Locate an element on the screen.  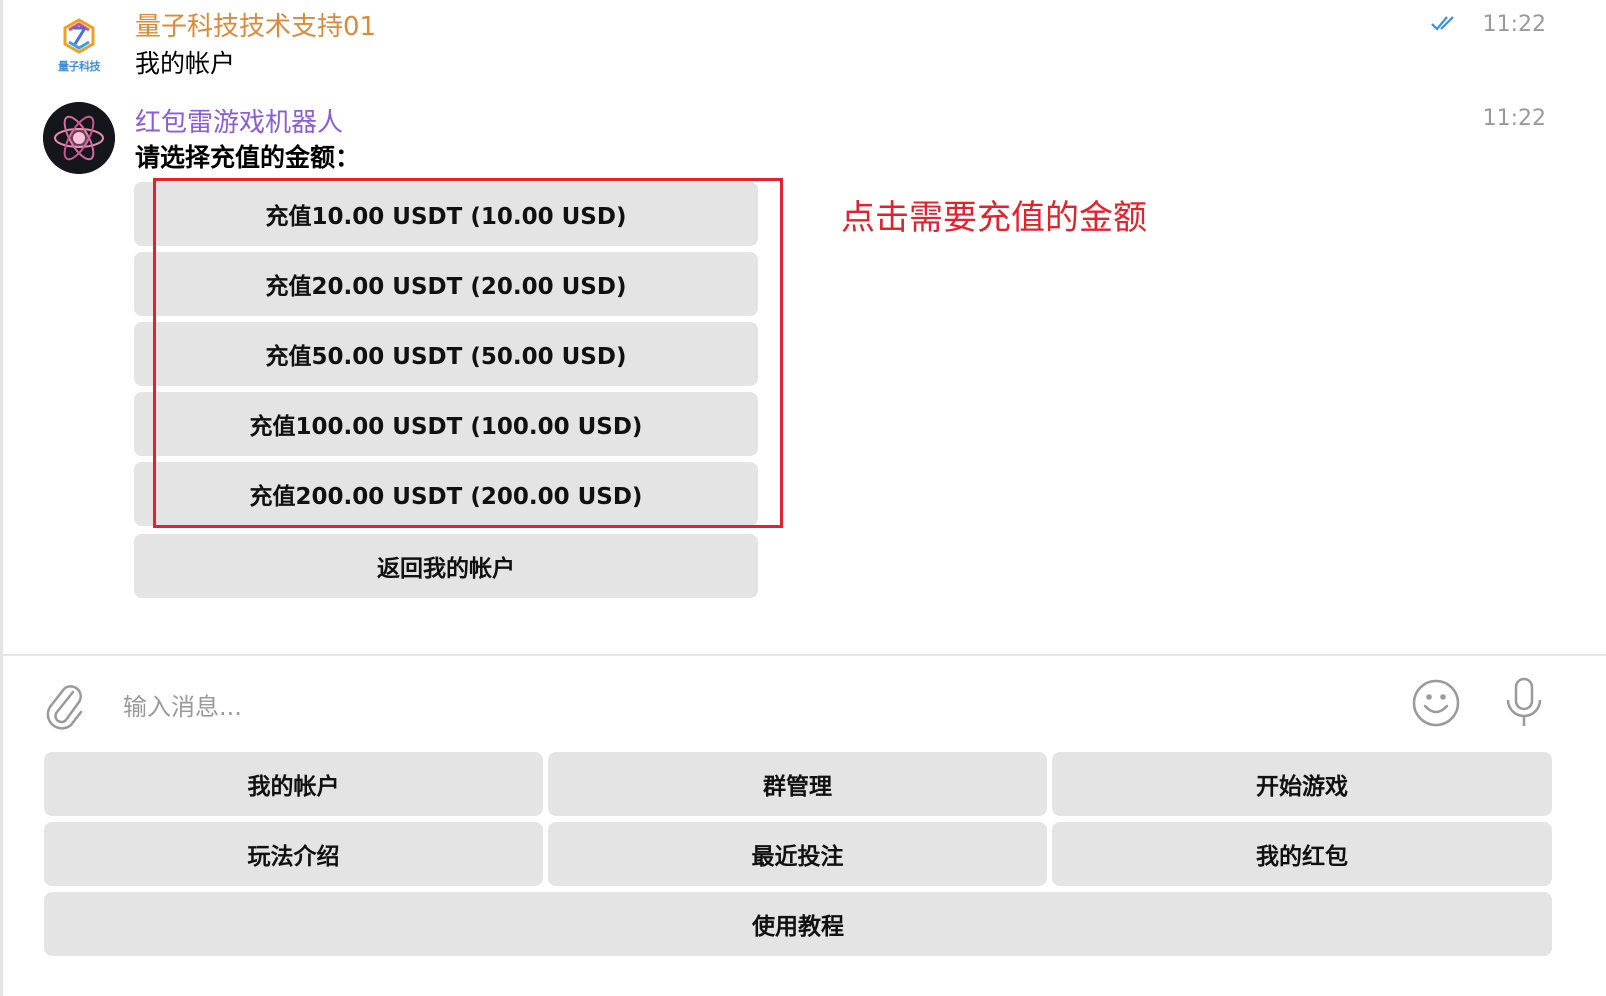
atom-icon is located at coordinates (79, 138).